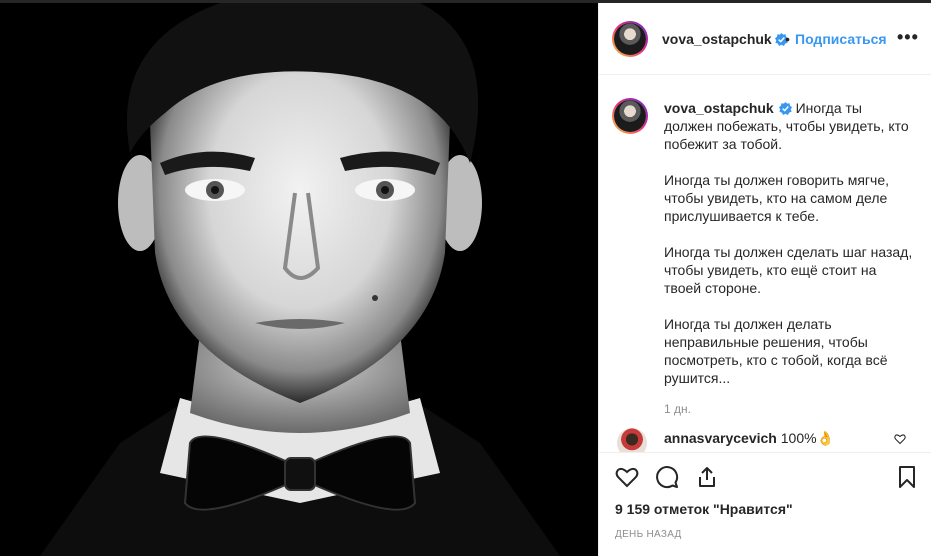 This screenshot has width=931, height=556. I want to click on like-comment-icon, so click(900, 439).